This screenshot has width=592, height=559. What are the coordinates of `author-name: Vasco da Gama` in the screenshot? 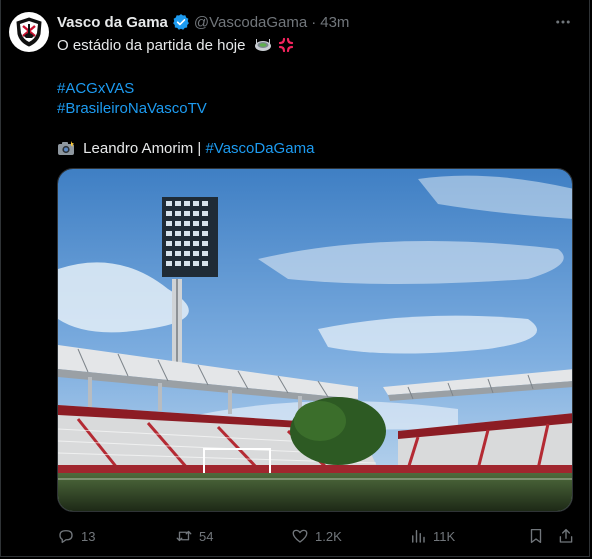 It's located at (112, 22).